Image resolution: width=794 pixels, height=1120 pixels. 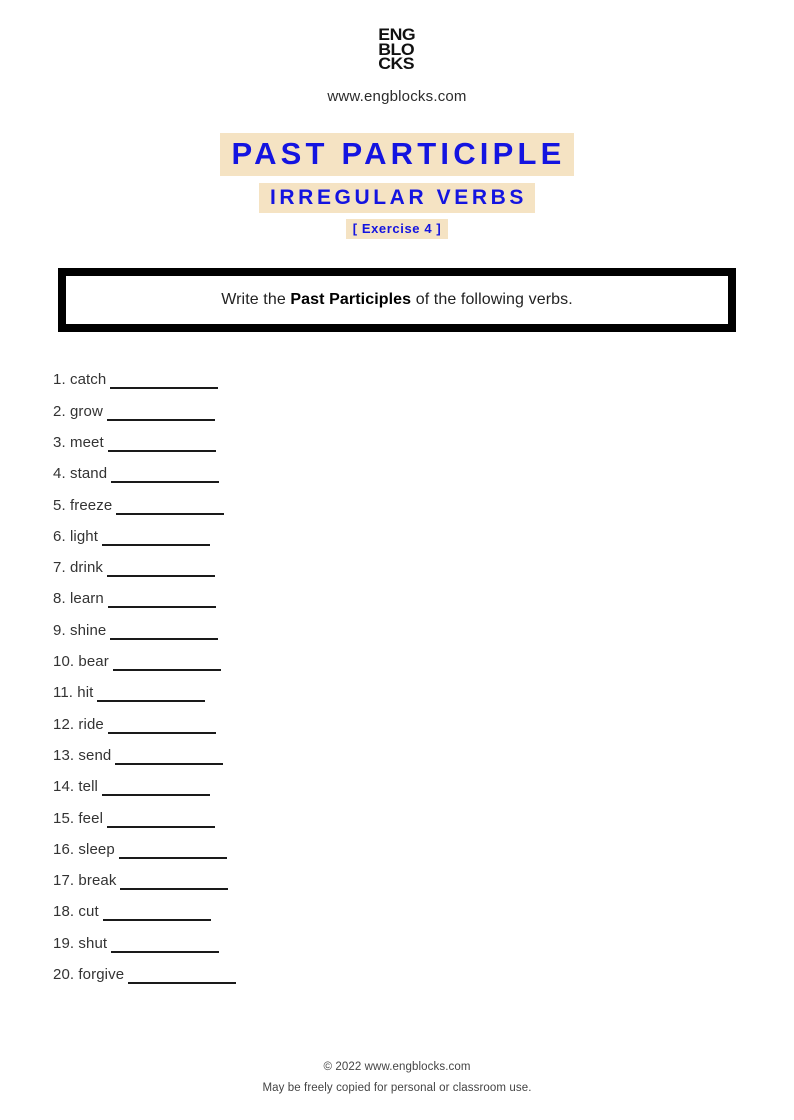 I want to click on exercise-item-label: 12. ride, so click(x=78, y=724).